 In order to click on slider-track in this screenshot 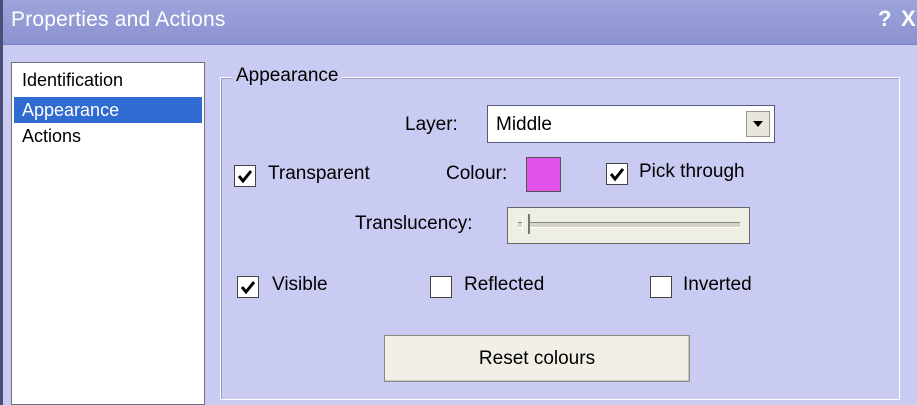, I will do `click(629, 225)`.